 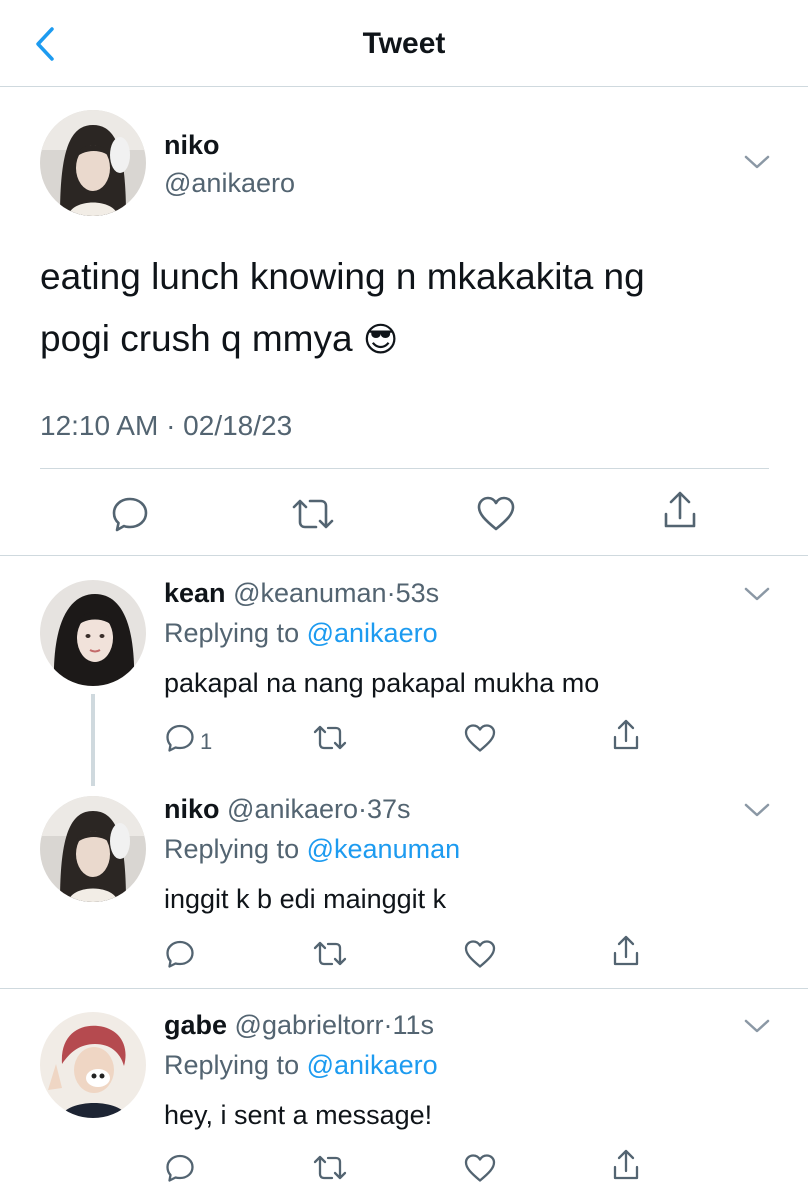 What do you see at coordinates (195, 593) in the screenshot?
I see `reply-author-name: kean` at bounding box center [195, 593].